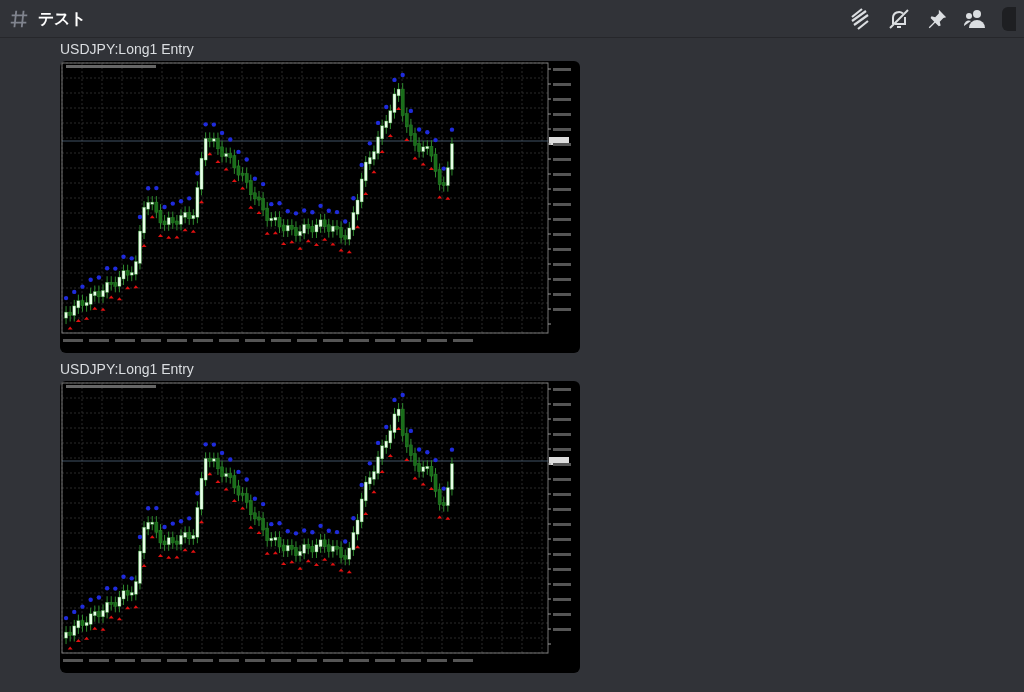  Describe the element at coordinates (62, 18) in the screenshot. I see `channel-name: テスト` at that location.